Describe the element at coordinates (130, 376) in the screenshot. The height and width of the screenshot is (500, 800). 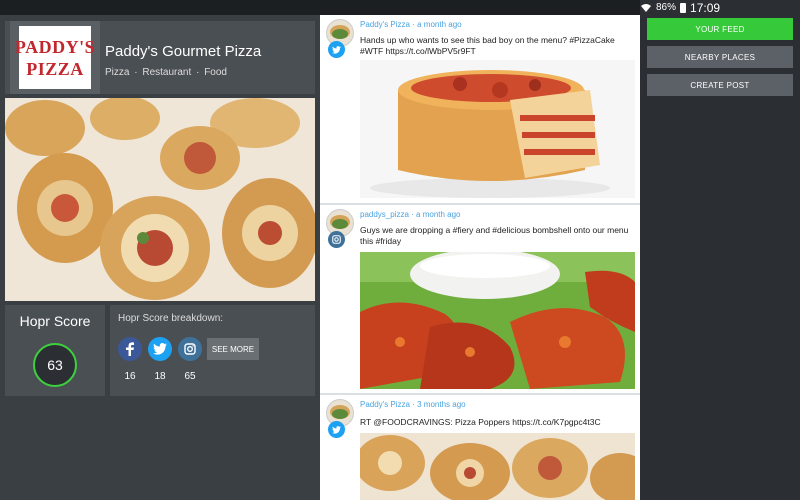
I see `facebook-count: 16` at that location.